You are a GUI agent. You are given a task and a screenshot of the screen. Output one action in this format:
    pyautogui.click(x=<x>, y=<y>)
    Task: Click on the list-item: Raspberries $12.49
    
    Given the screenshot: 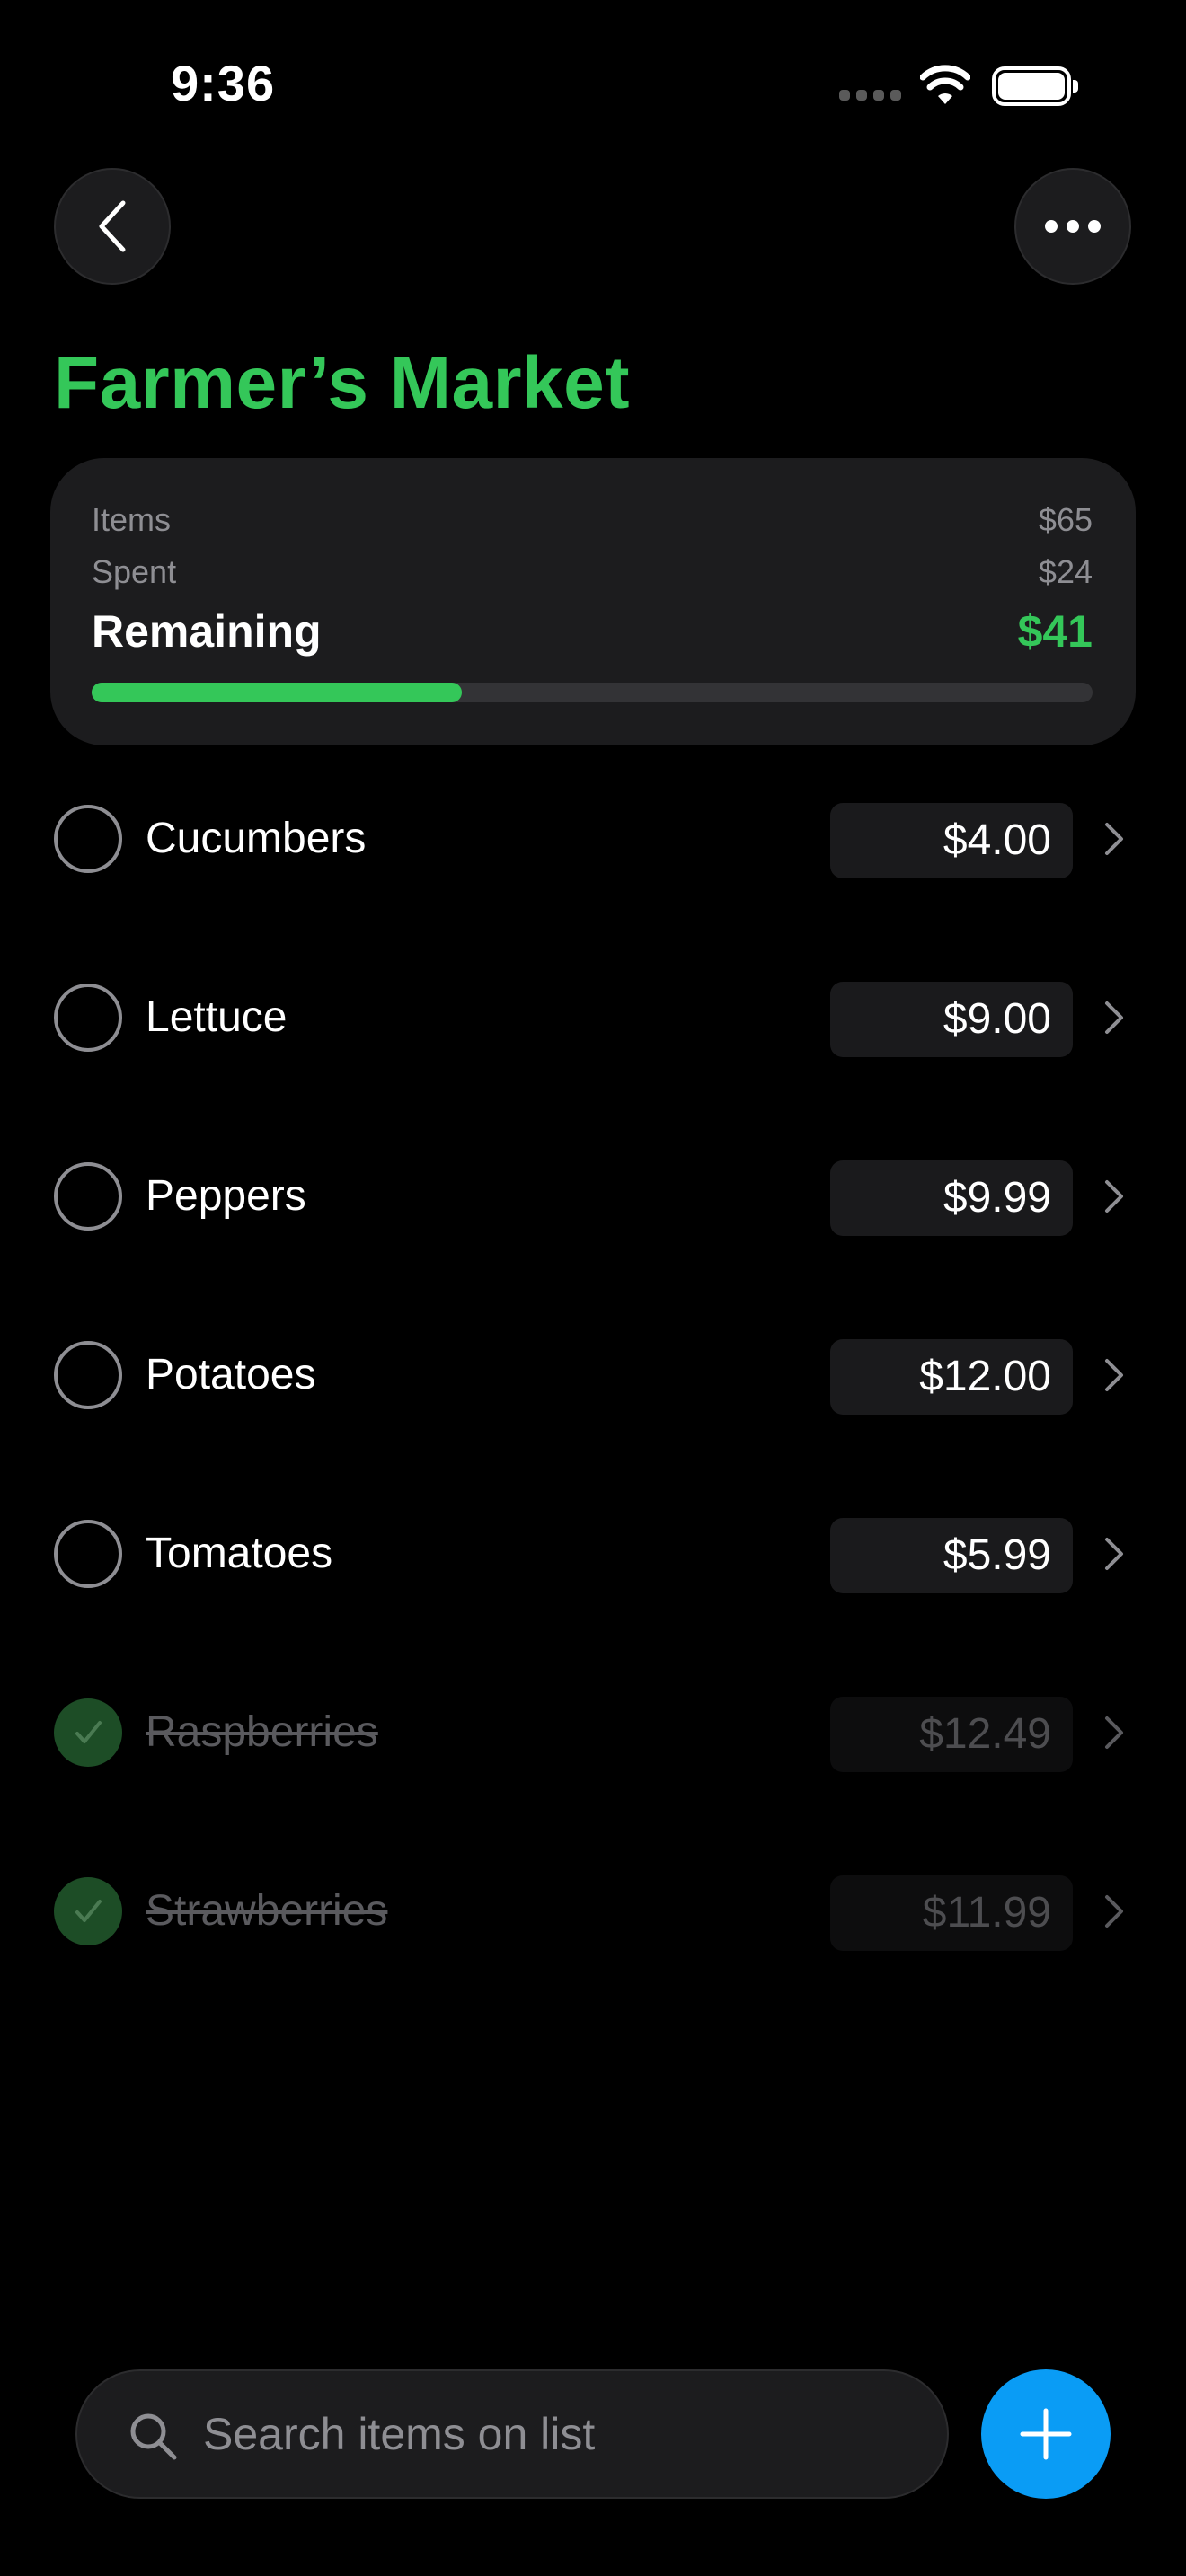 What is the action you would take?
    pyautogui.click(x=593, y=1782)
    